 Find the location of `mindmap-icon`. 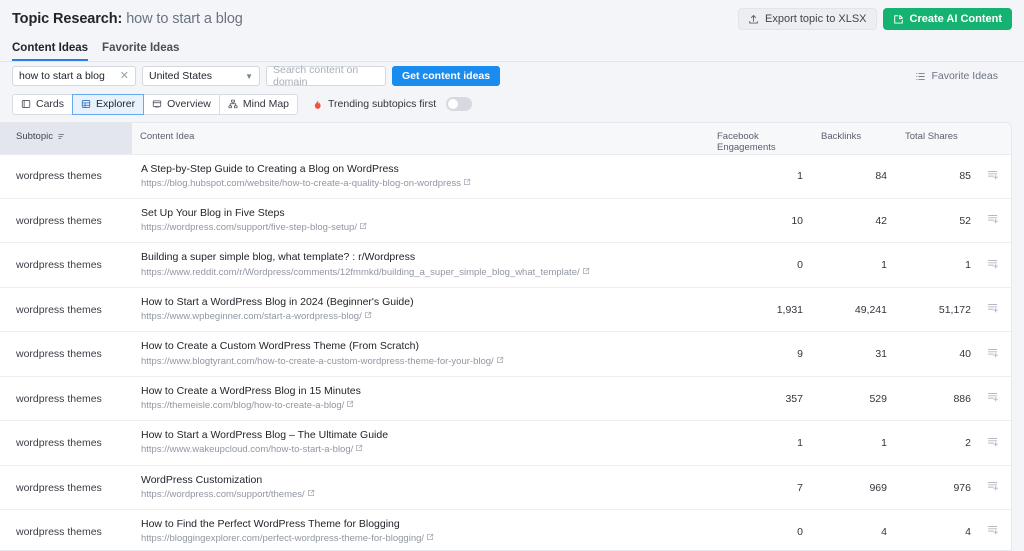

mindmap-icon is located at coordinates (233, 104).